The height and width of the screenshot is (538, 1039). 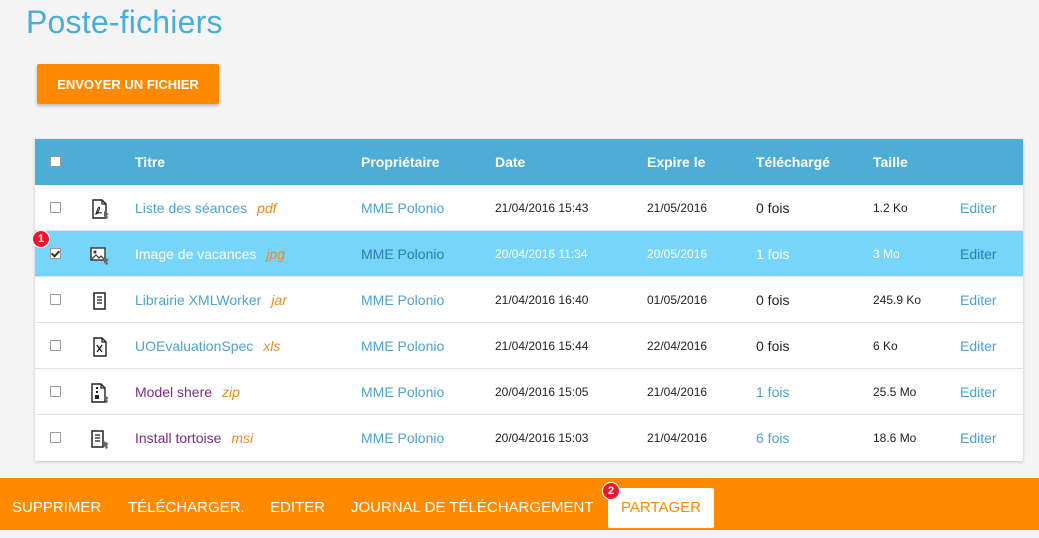 I want to click on file-title-link: Install tortoise msi, so click(x=194, y=438).